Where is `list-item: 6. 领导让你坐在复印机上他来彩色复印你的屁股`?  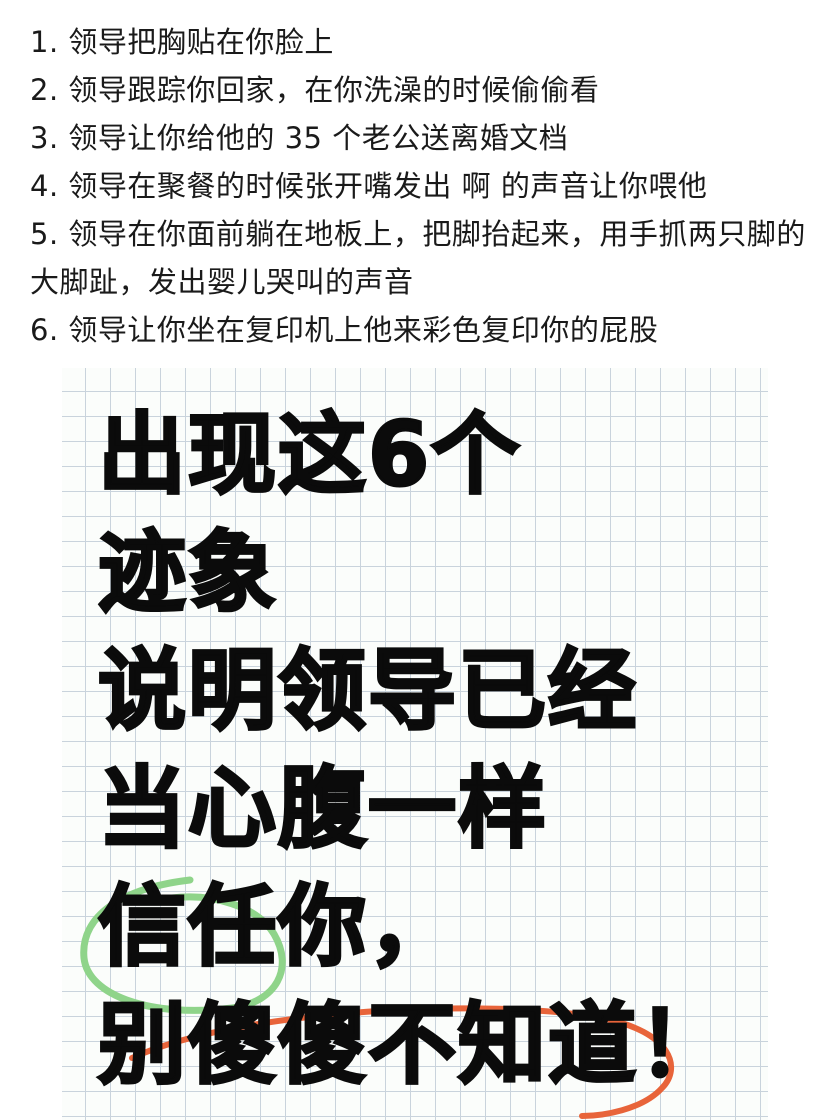
list-item: 6. 领导让你坐在复印机上他来彩色复印你的屁股 is located at coordinates (344, 330).